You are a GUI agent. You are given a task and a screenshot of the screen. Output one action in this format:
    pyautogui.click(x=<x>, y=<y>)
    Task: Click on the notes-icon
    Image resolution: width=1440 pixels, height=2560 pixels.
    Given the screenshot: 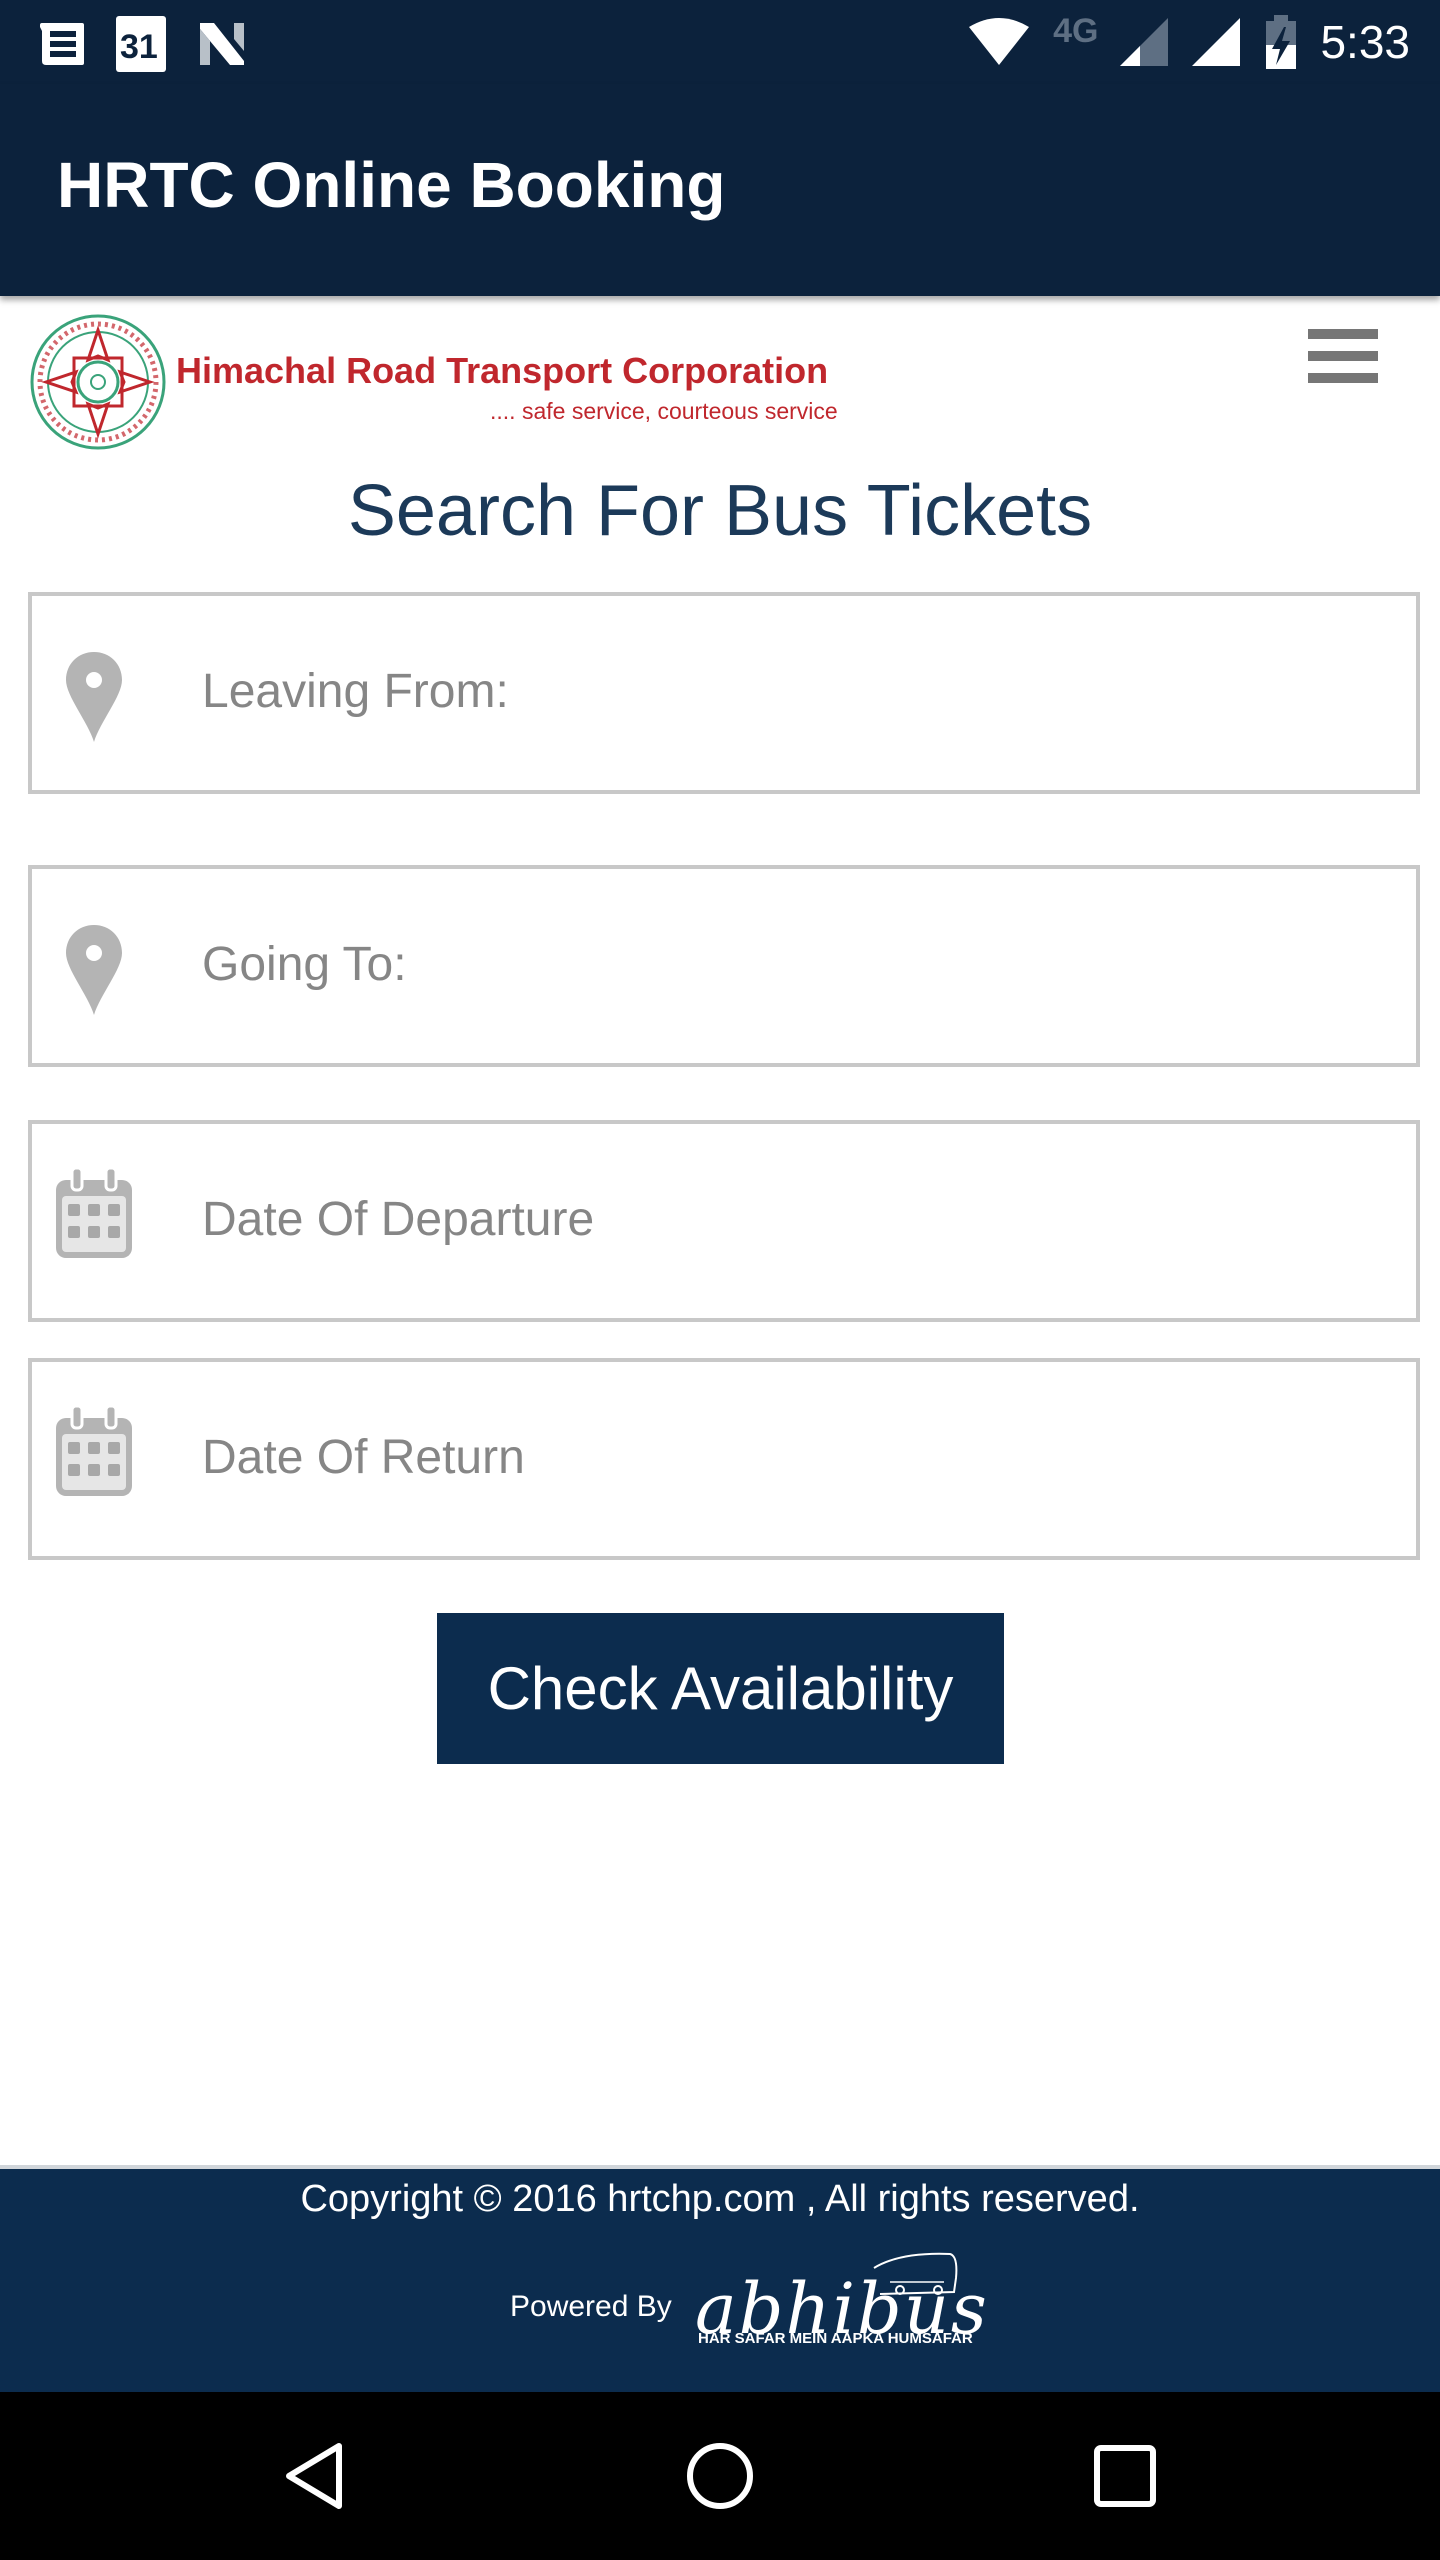 What is the action you would take?
    pyautogui.click(x=62, y=44)
    